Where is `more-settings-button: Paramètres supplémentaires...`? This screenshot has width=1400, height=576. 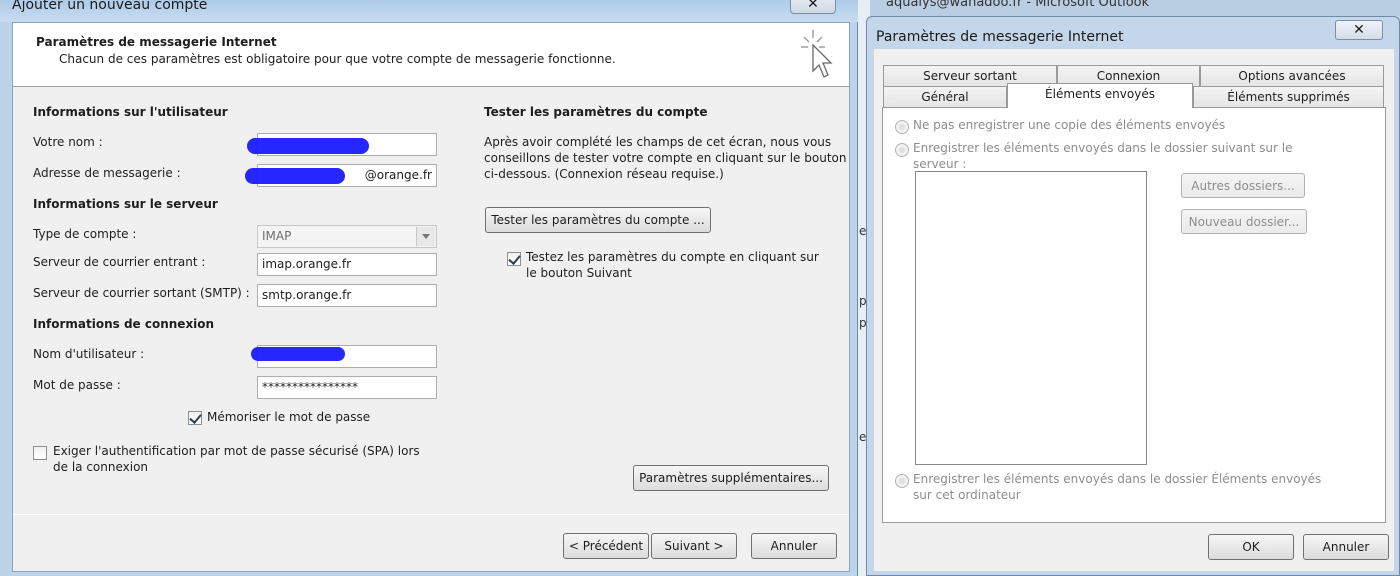
more-settings-button: Paramètres supplémentaires... is located at coordinates (731, 478).